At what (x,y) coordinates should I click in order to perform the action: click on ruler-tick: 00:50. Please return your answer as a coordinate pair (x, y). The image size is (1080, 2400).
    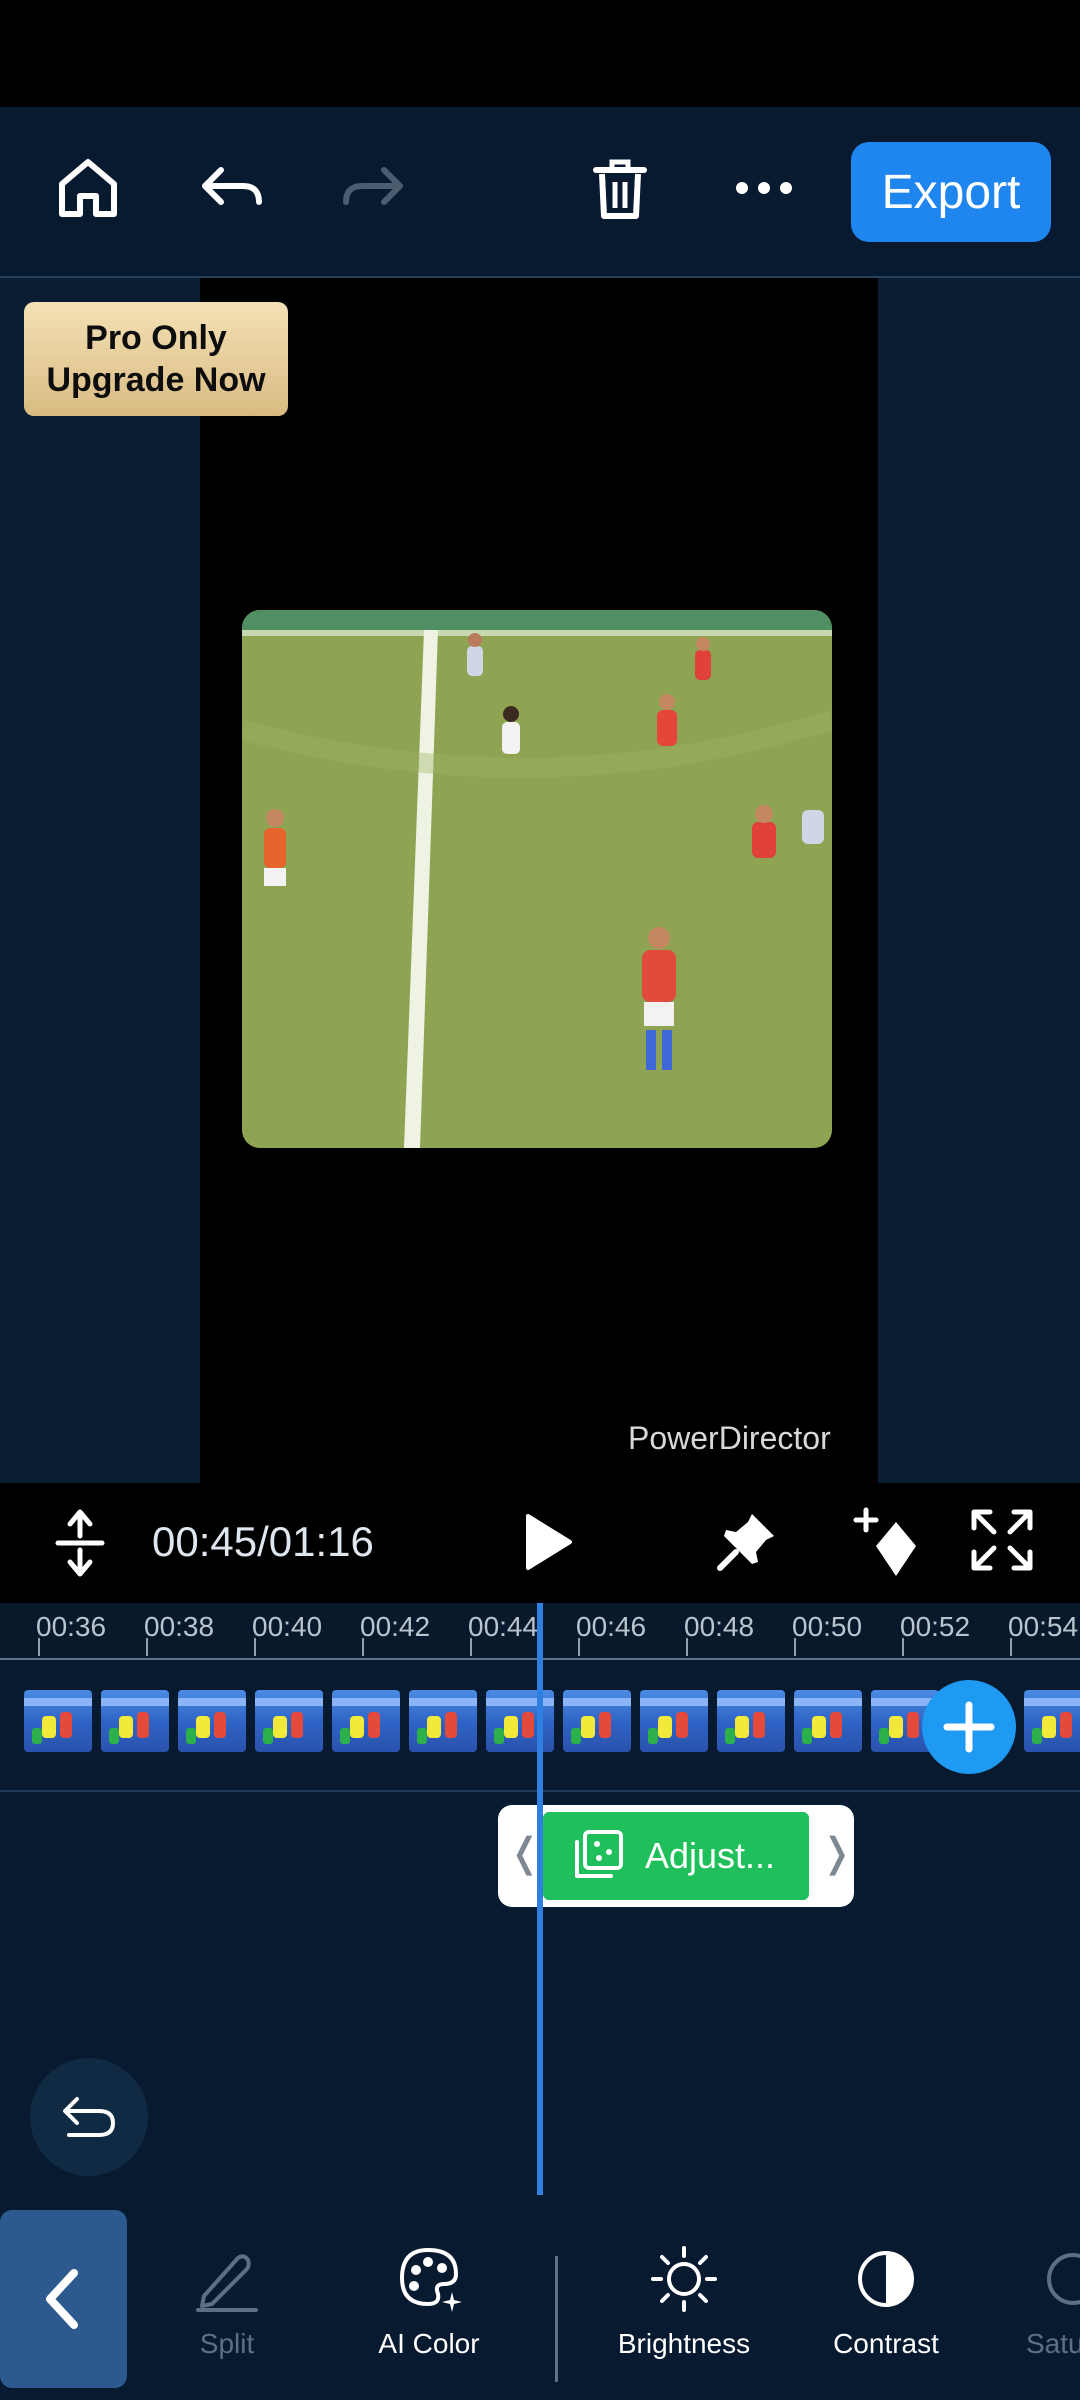
    Looking at the image, I should click on (827, 1626).